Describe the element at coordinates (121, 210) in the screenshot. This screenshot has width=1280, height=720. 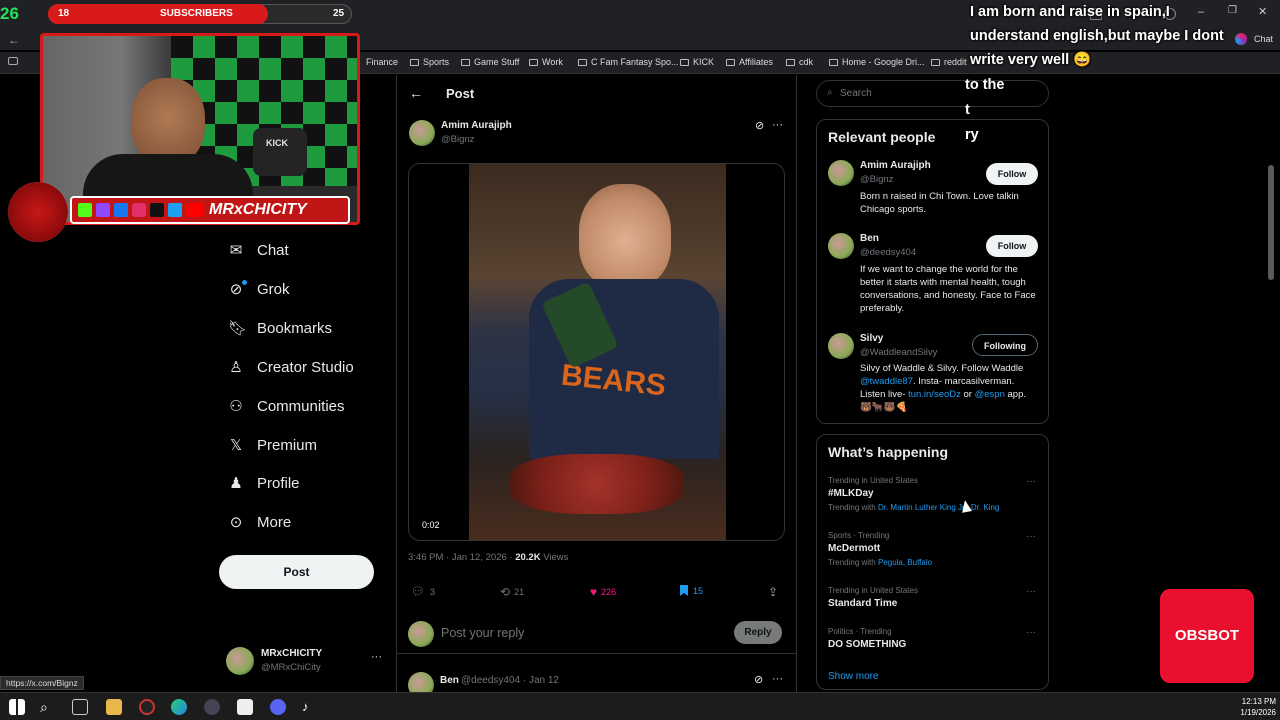
I see `facebook-icon` at that location.